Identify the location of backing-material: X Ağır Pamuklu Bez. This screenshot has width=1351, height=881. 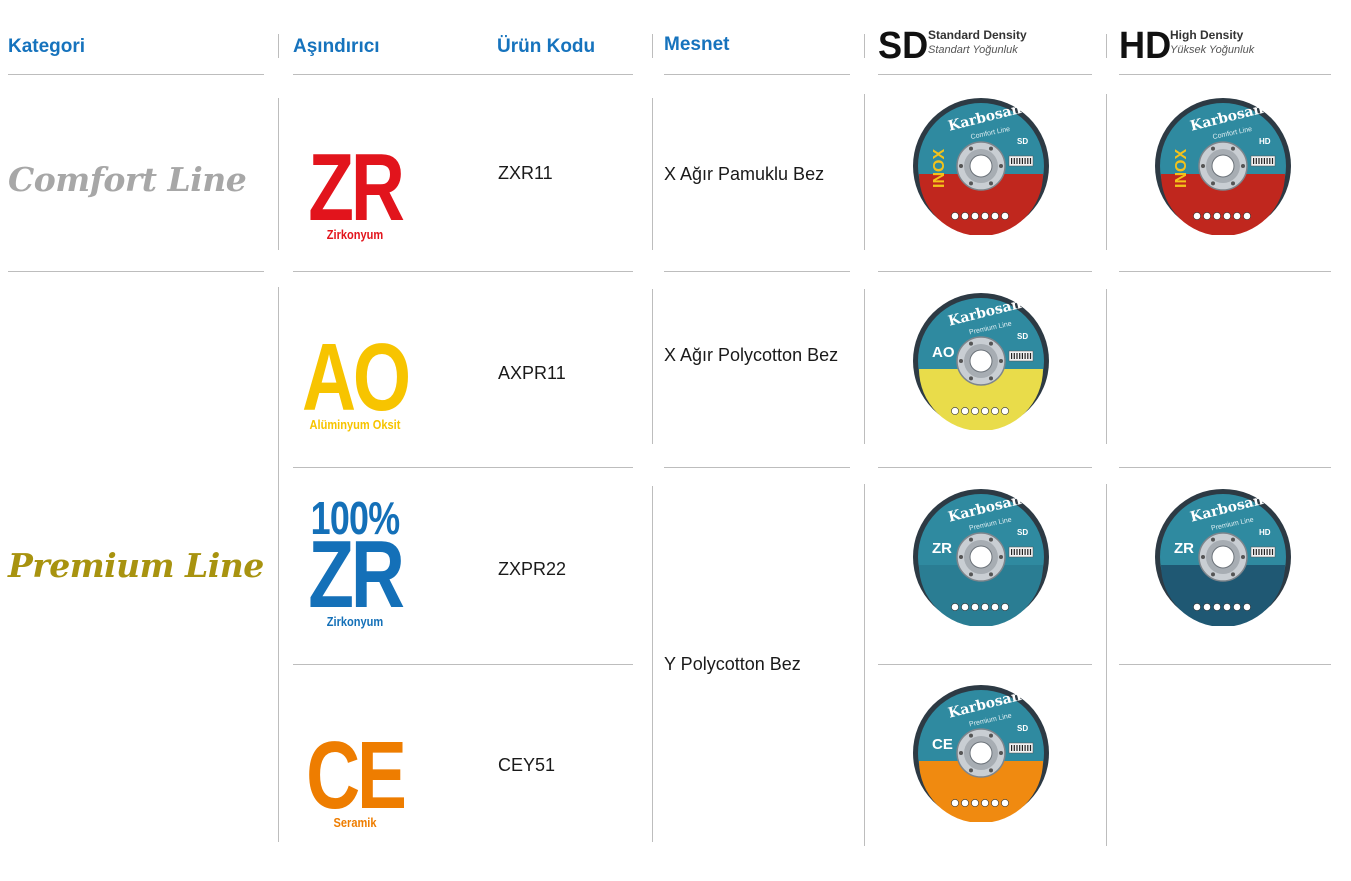
(744, 174).